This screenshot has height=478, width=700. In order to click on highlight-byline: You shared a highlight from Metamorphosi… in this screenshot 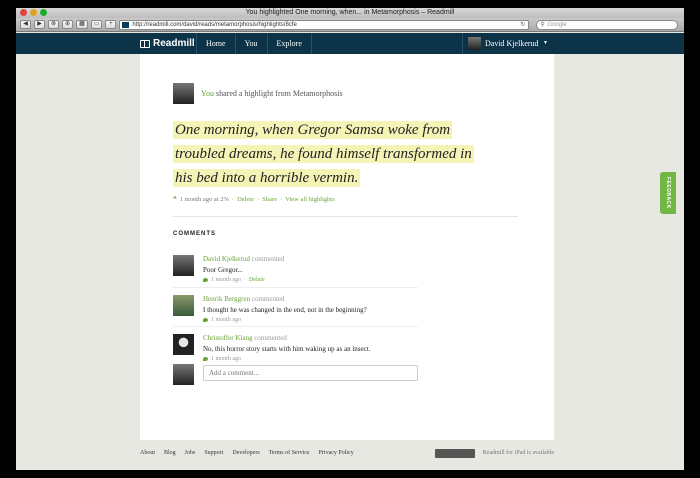, I will do `click(258, 93)`.